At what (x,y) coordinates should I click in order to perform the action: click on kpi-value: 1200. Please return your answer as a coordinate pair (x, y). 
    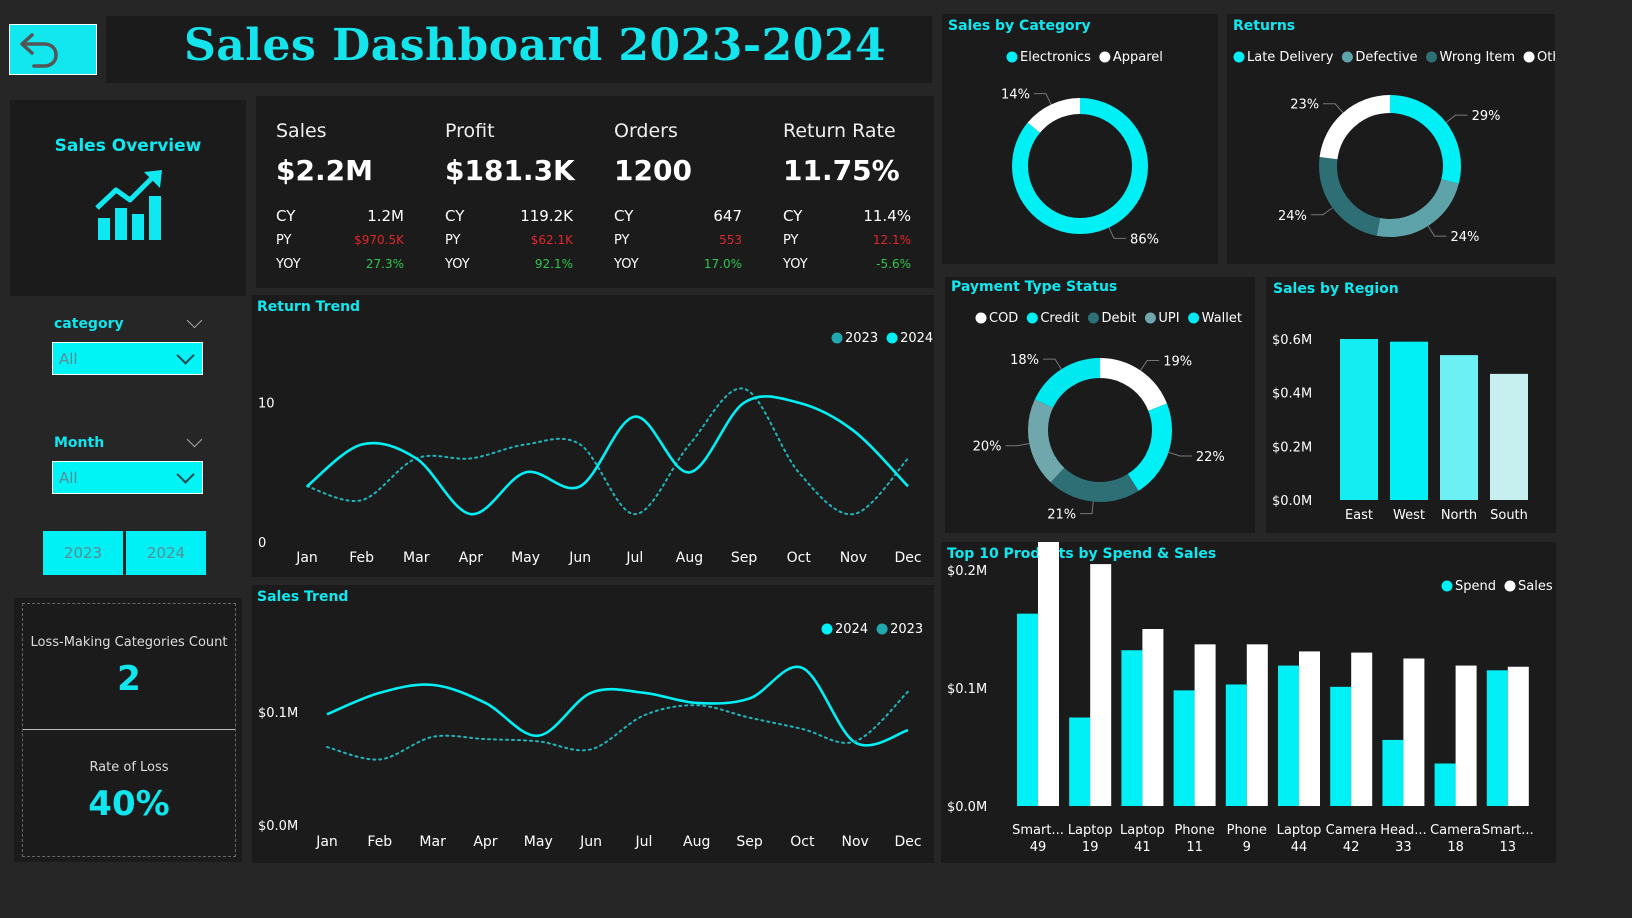
    Looking at the image, I should click on (653, 170).